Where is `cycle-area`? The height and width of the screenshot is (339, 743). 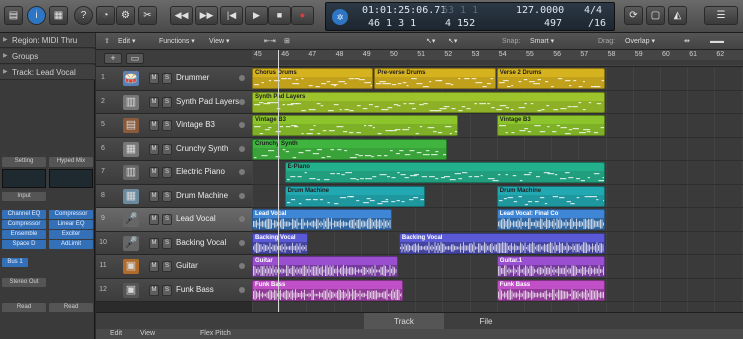
cycle-area is located at coordinates (497, 62).